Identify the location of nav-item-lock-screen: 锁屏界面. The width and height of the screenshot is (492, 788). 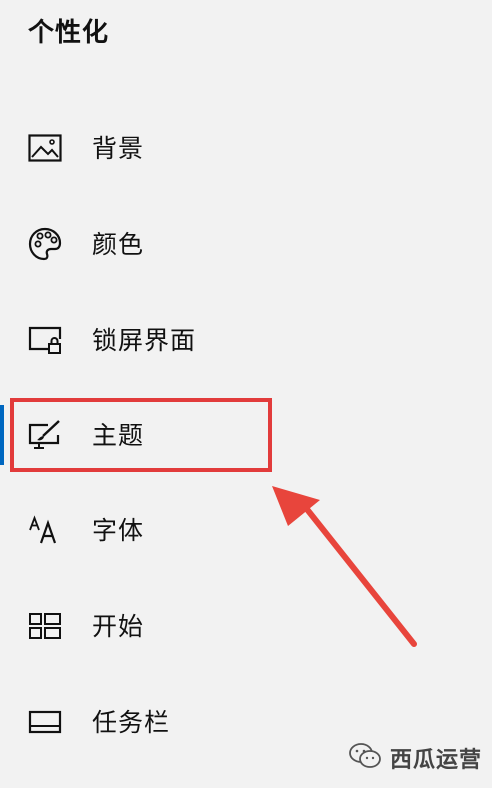
(150, 340).